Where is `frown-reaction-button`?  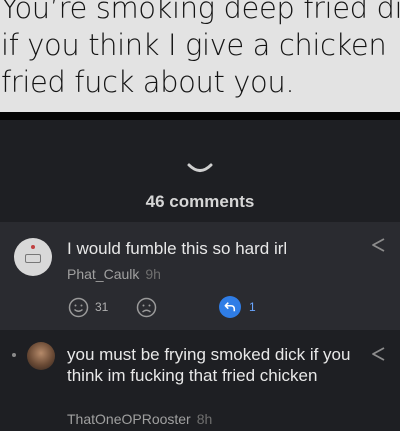
frown-reaction-button is located at coordinates (146, 307).